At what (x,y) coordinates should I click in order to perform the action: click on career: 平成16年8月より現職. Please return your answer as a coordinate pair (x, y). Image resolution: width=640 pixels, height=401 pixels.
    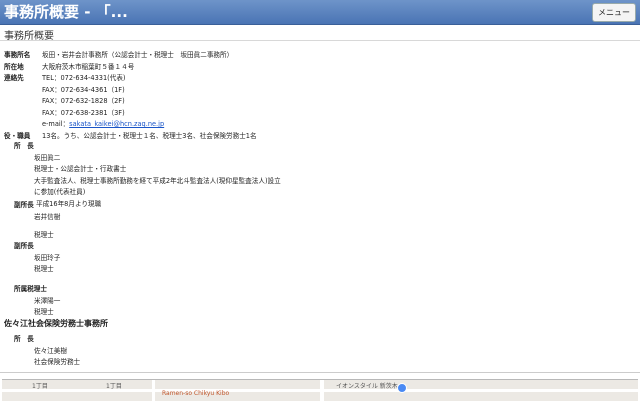
    Looking at the image, I should click on (69, 203).